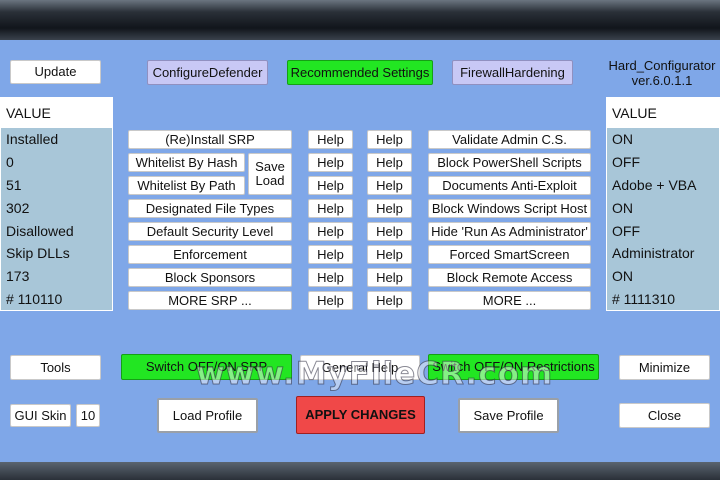 This screenshot has height=480, width=720. Describe the element at coordinates (38, 253) in the screenshot. I see `list-item: Skip DLLs` at that location.